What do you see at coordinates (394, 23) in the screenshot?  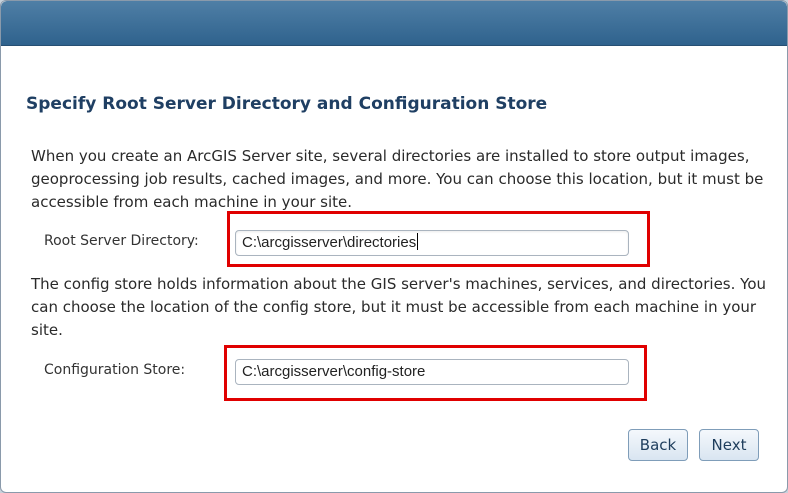 I see `title-bar` at bounding box center [394, 23].